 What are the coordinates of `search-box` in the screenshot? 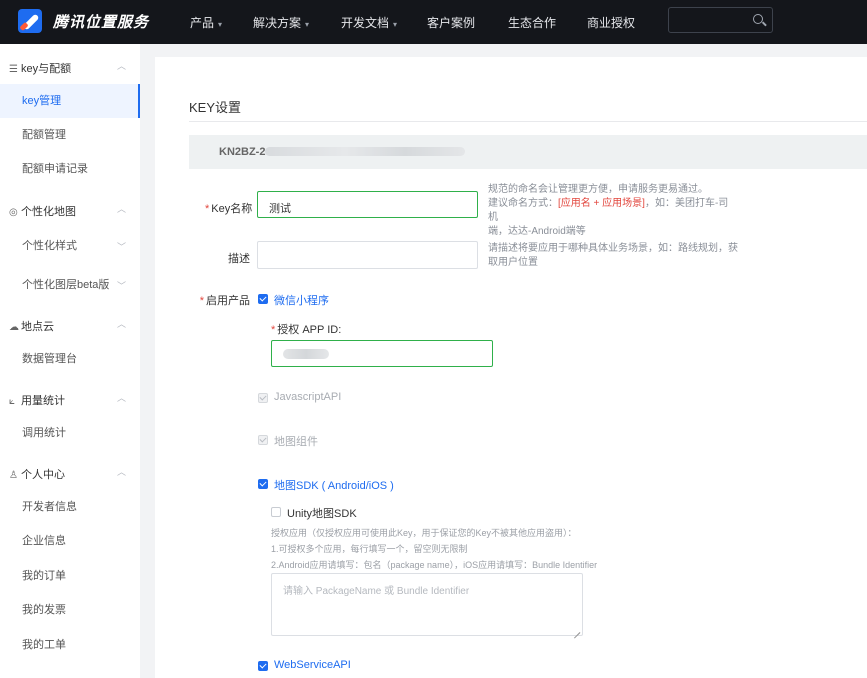 It's located at (720, 20).